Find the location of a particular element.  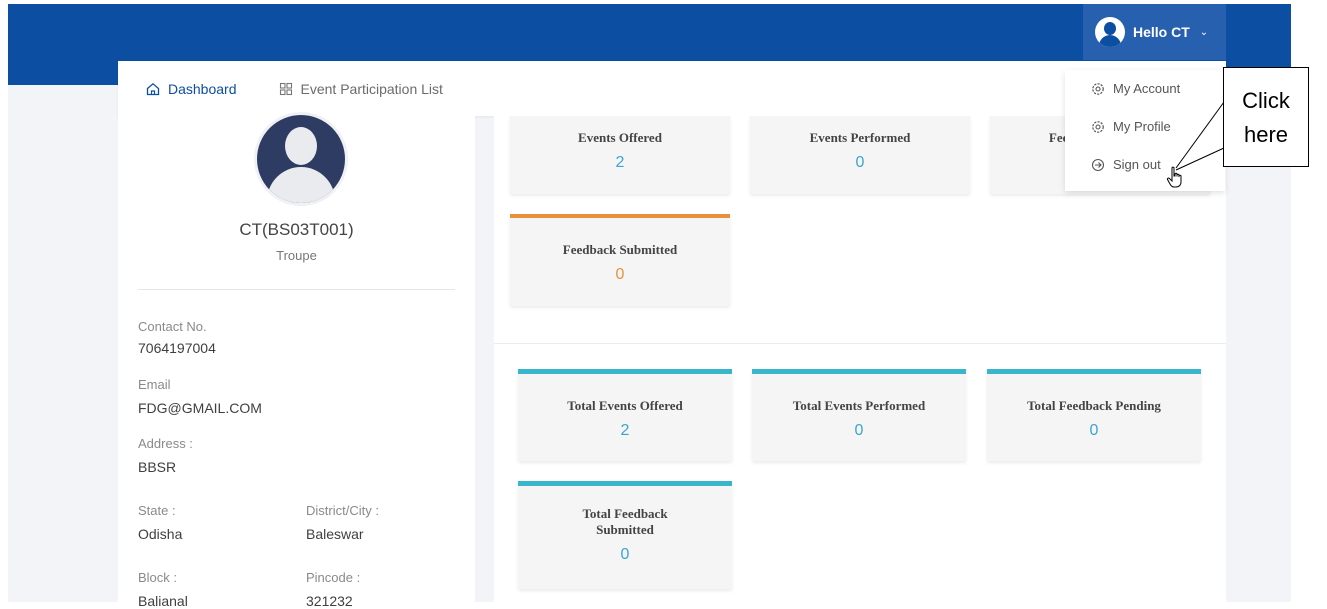

district-value: Baleswar is located at coordinates (335, 534).